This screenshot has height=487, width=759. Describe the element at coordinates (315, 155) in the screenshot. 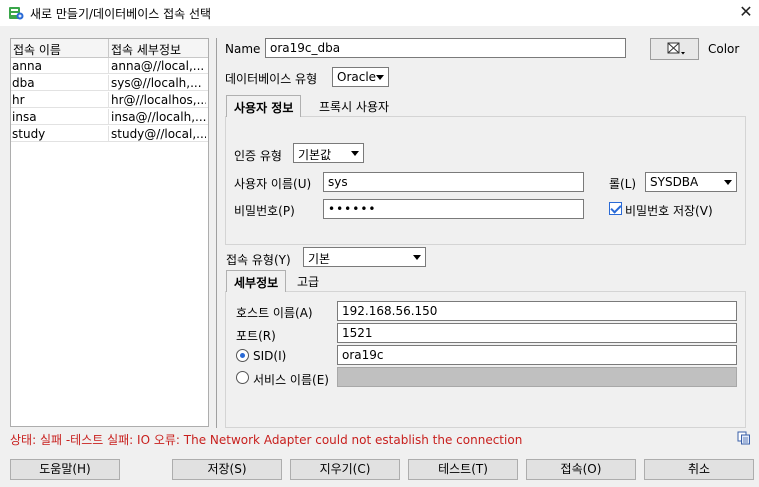

I see `auth-type-value: 기본값` at that location.